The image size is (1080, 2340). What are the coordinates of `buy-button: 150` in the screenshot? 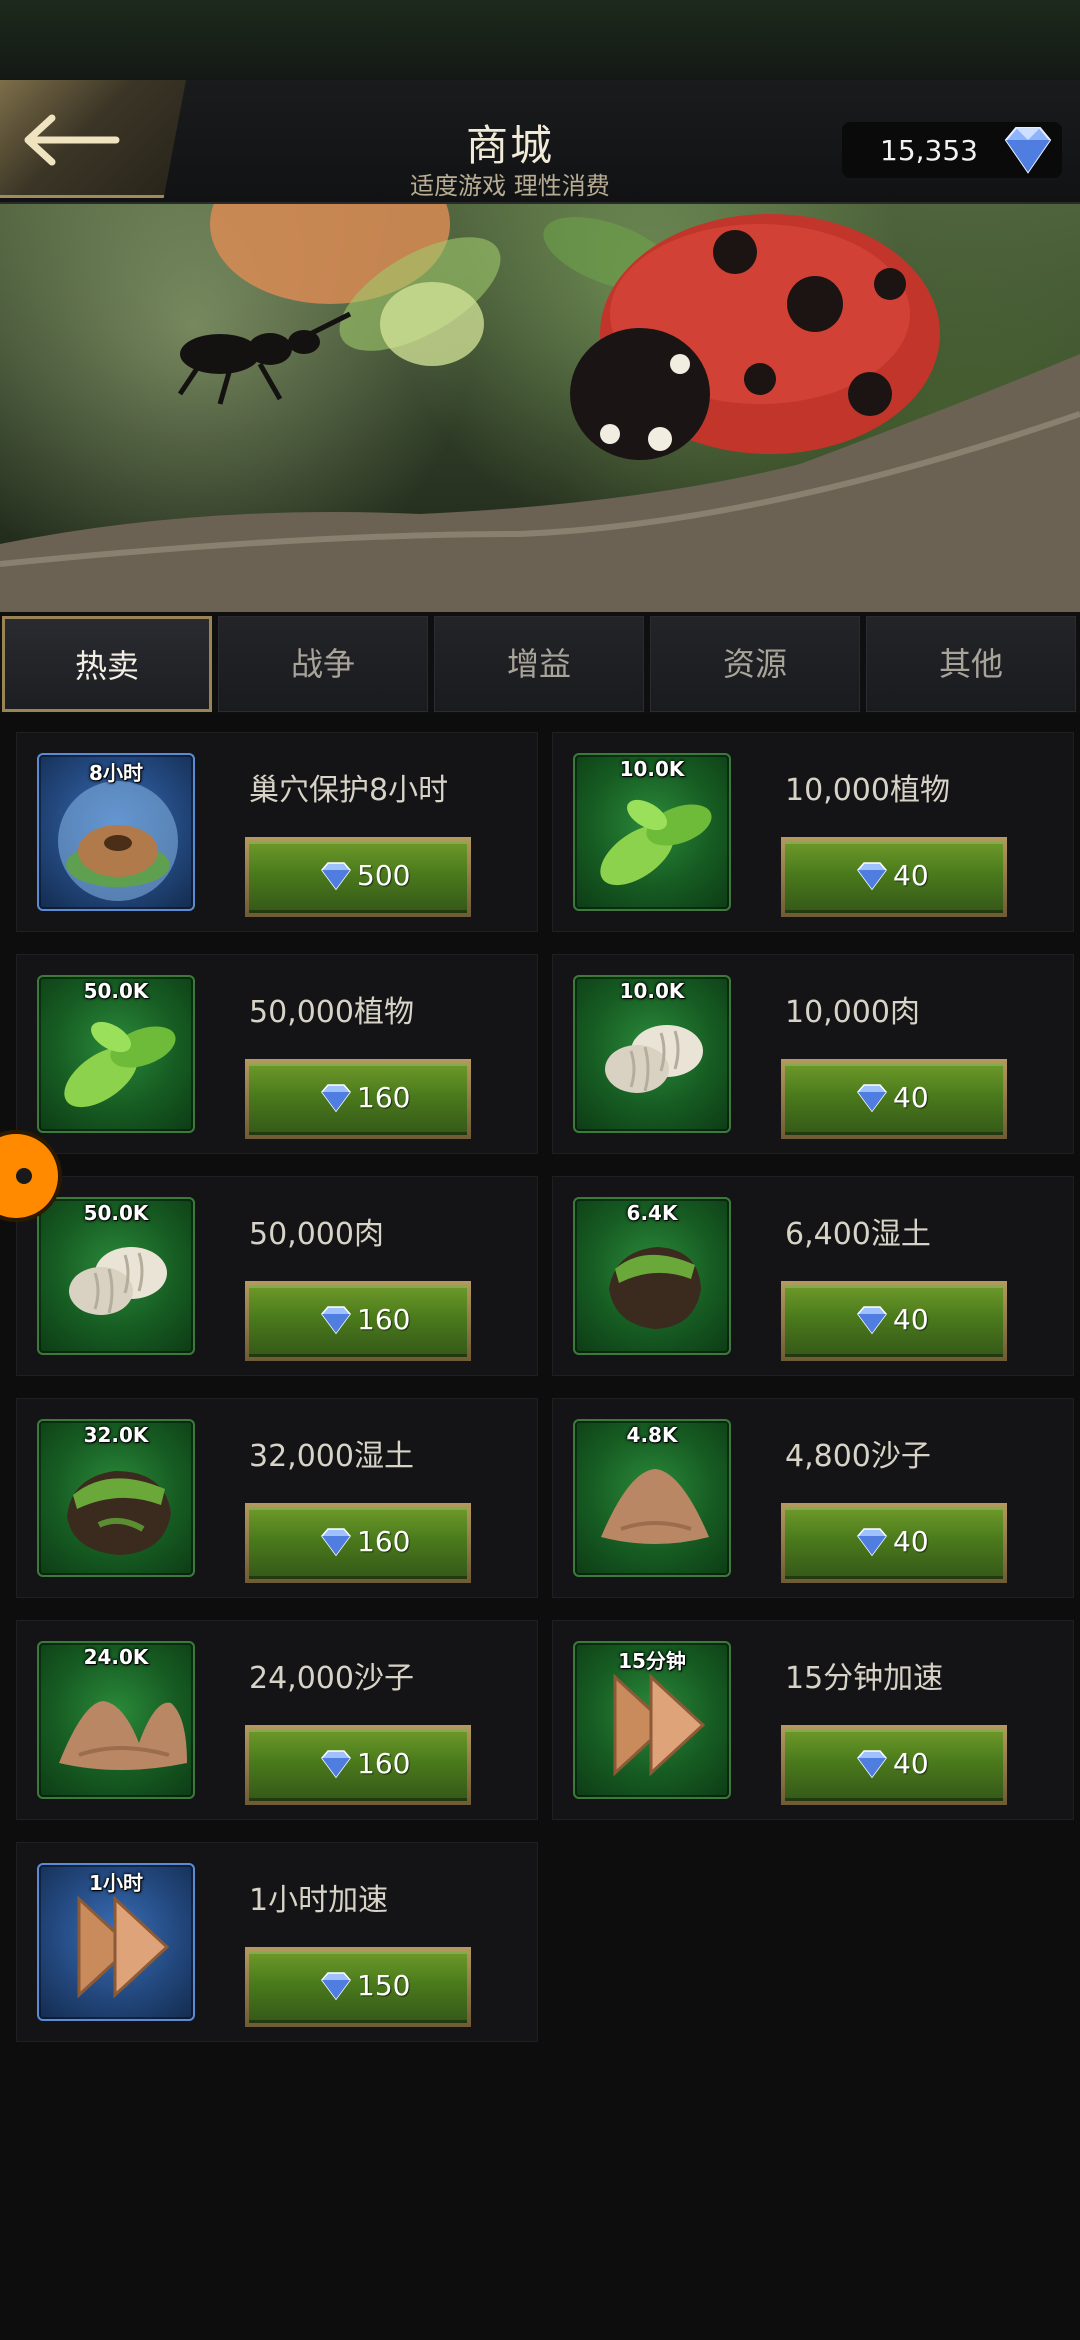 It's located at (358, 1987).